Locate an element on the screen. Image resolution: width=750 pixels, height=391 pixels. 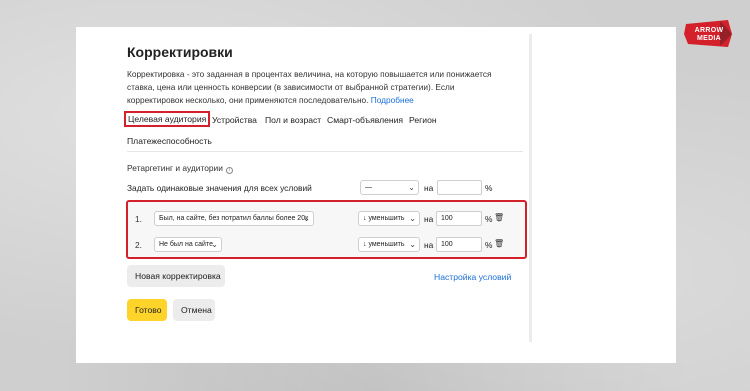
same-values-pct: % is located at coordinates (489, 188).